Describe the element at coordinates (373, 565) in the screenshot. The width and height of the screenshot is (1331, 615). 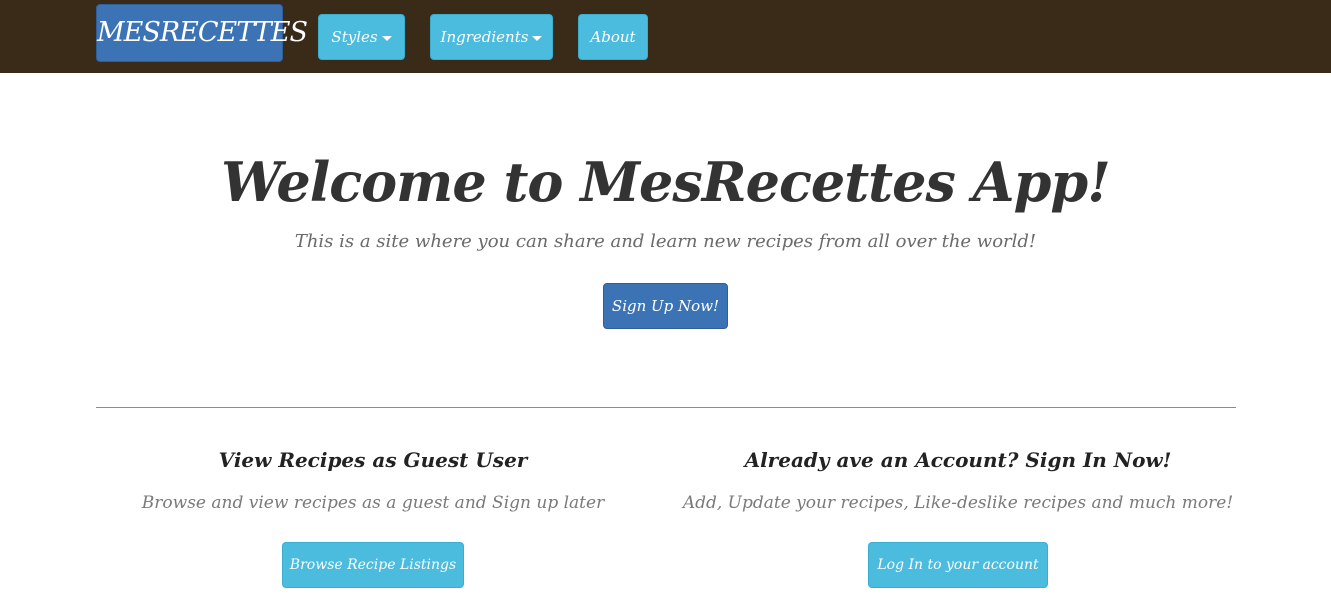
I see `browse-recipes-button: Browse Recipe Listings` at that location.